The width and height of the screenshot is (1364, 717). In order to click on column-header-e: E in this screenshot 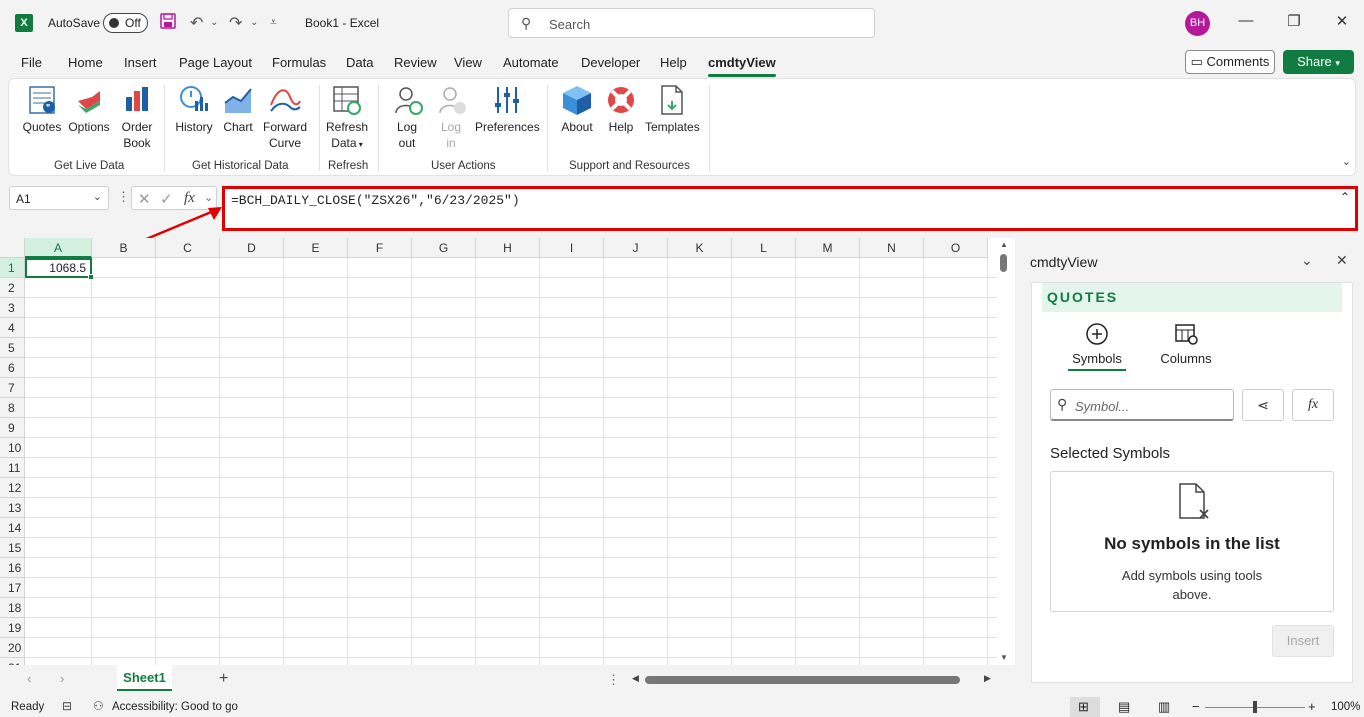, I will do `click(316, 248)`.